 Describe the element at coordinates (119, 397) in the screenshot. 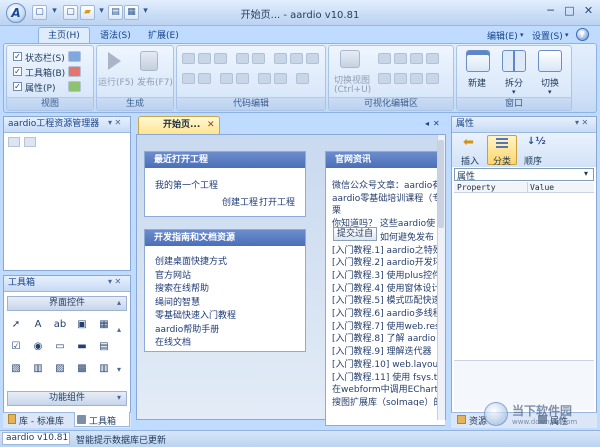

I see `section-expand-icon: ▾` at that location.